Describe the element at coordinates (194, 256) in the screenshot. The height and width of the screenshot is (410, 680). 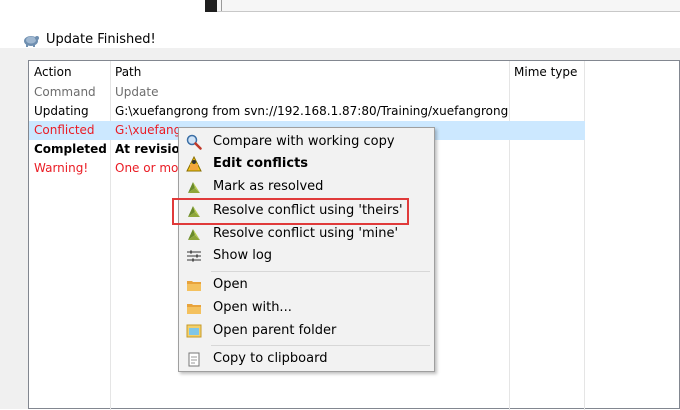
I see `log-icon` at that location.